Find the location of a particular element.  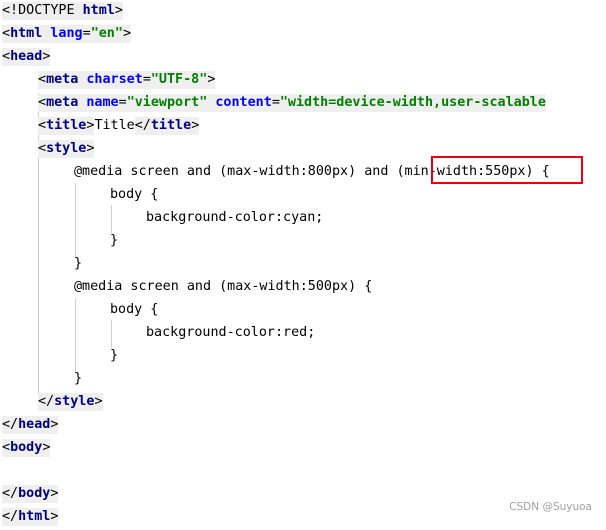

code-token: @media screen and (max-width:500px) { is located at coordinates (223, 286).